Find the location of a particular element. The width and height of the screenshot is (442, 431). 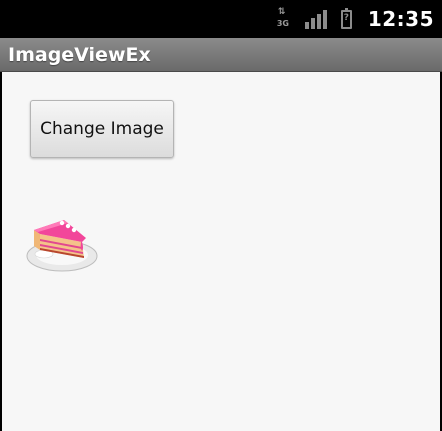

signal-bars-icon is located at coordinates (315, 19).